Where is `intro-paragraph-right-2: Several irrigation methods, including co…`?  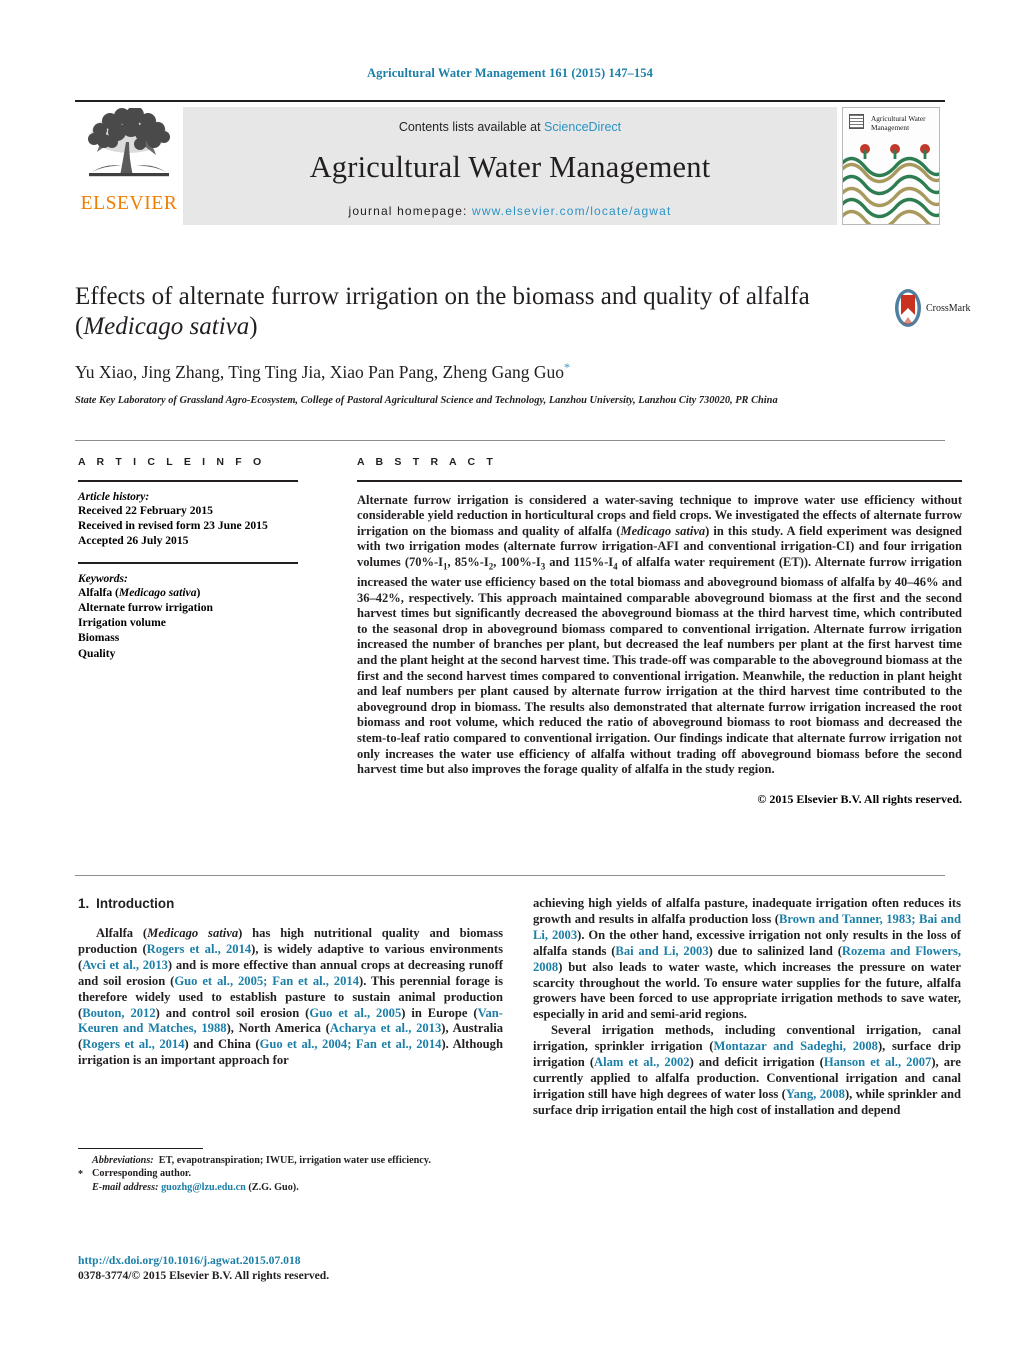
intro-paragraph-right-2: Several irrigation methods, including co… is located at coordinates (747, 1070).